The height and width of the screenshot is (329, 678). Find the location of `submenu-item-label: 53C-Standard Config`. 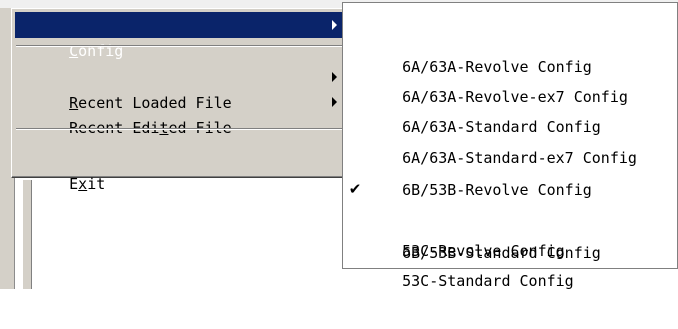

submenu-item-label: 53C-Standard Config is located at coordinates (488, 281).